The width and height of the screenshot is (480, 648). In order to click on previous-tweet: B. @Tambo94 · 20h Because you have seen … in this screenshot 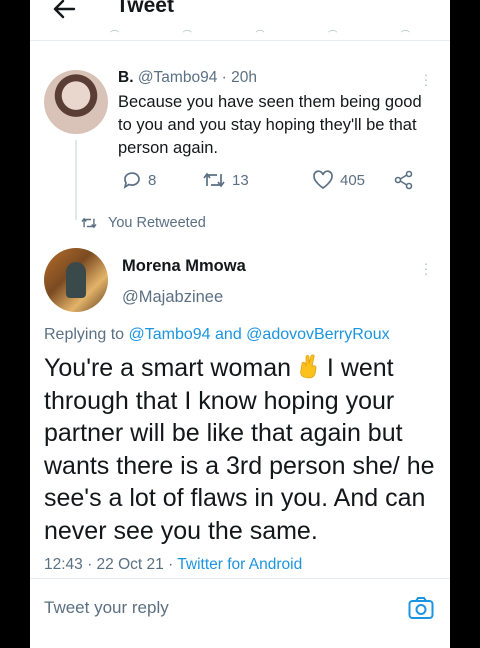, I will do `click(278, 114)`.